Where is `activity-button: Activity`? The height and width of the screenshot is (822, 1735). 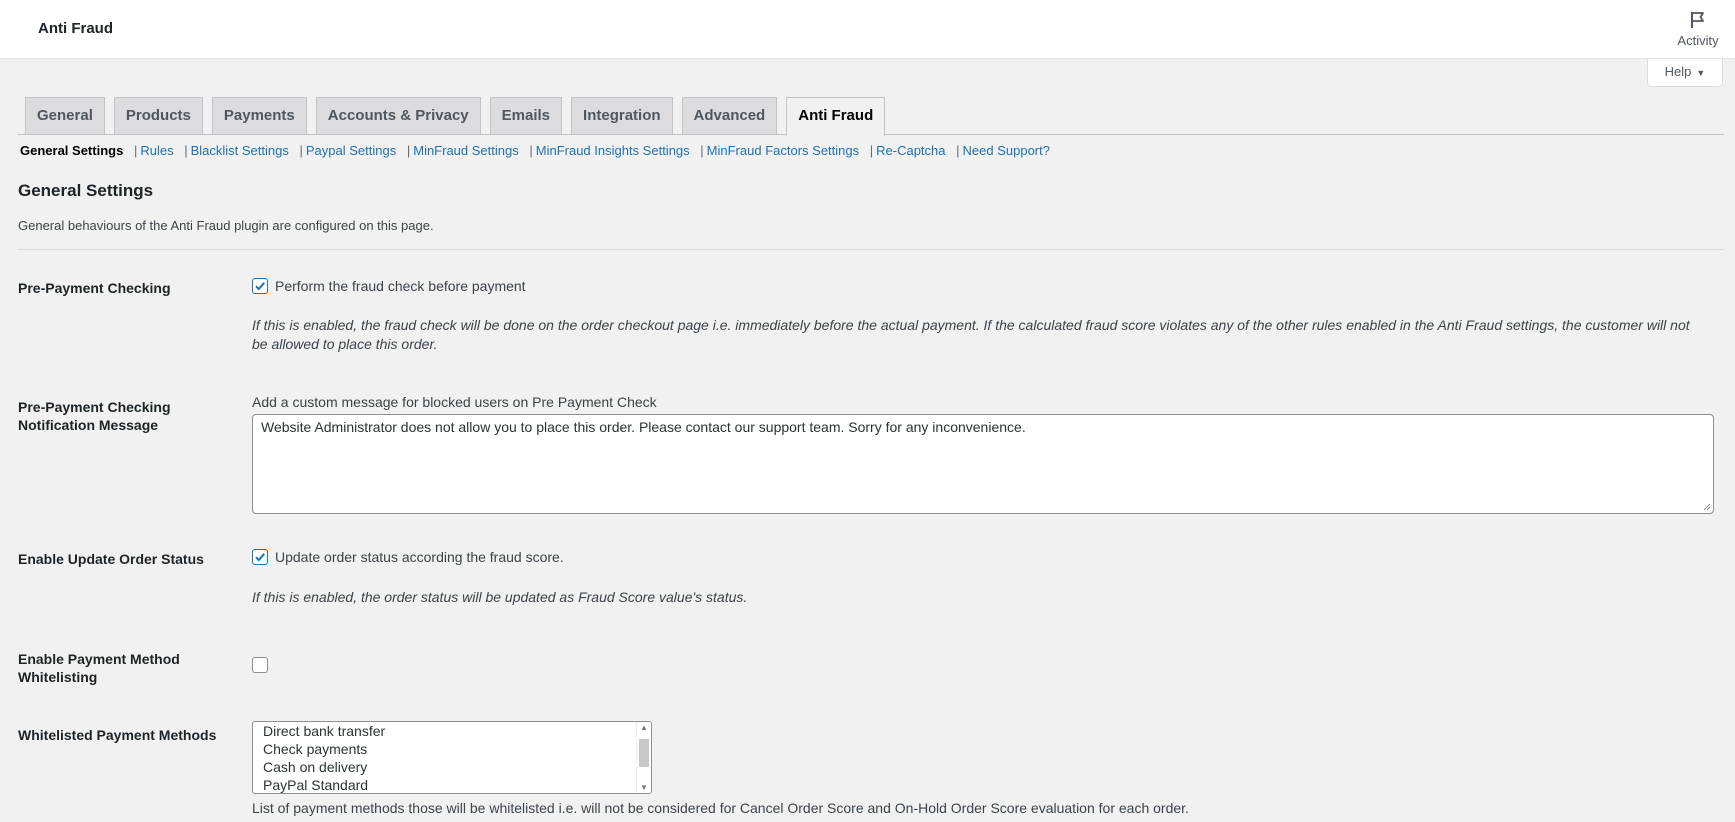 activity-button: Activity is located at coordinates (1698, 29).